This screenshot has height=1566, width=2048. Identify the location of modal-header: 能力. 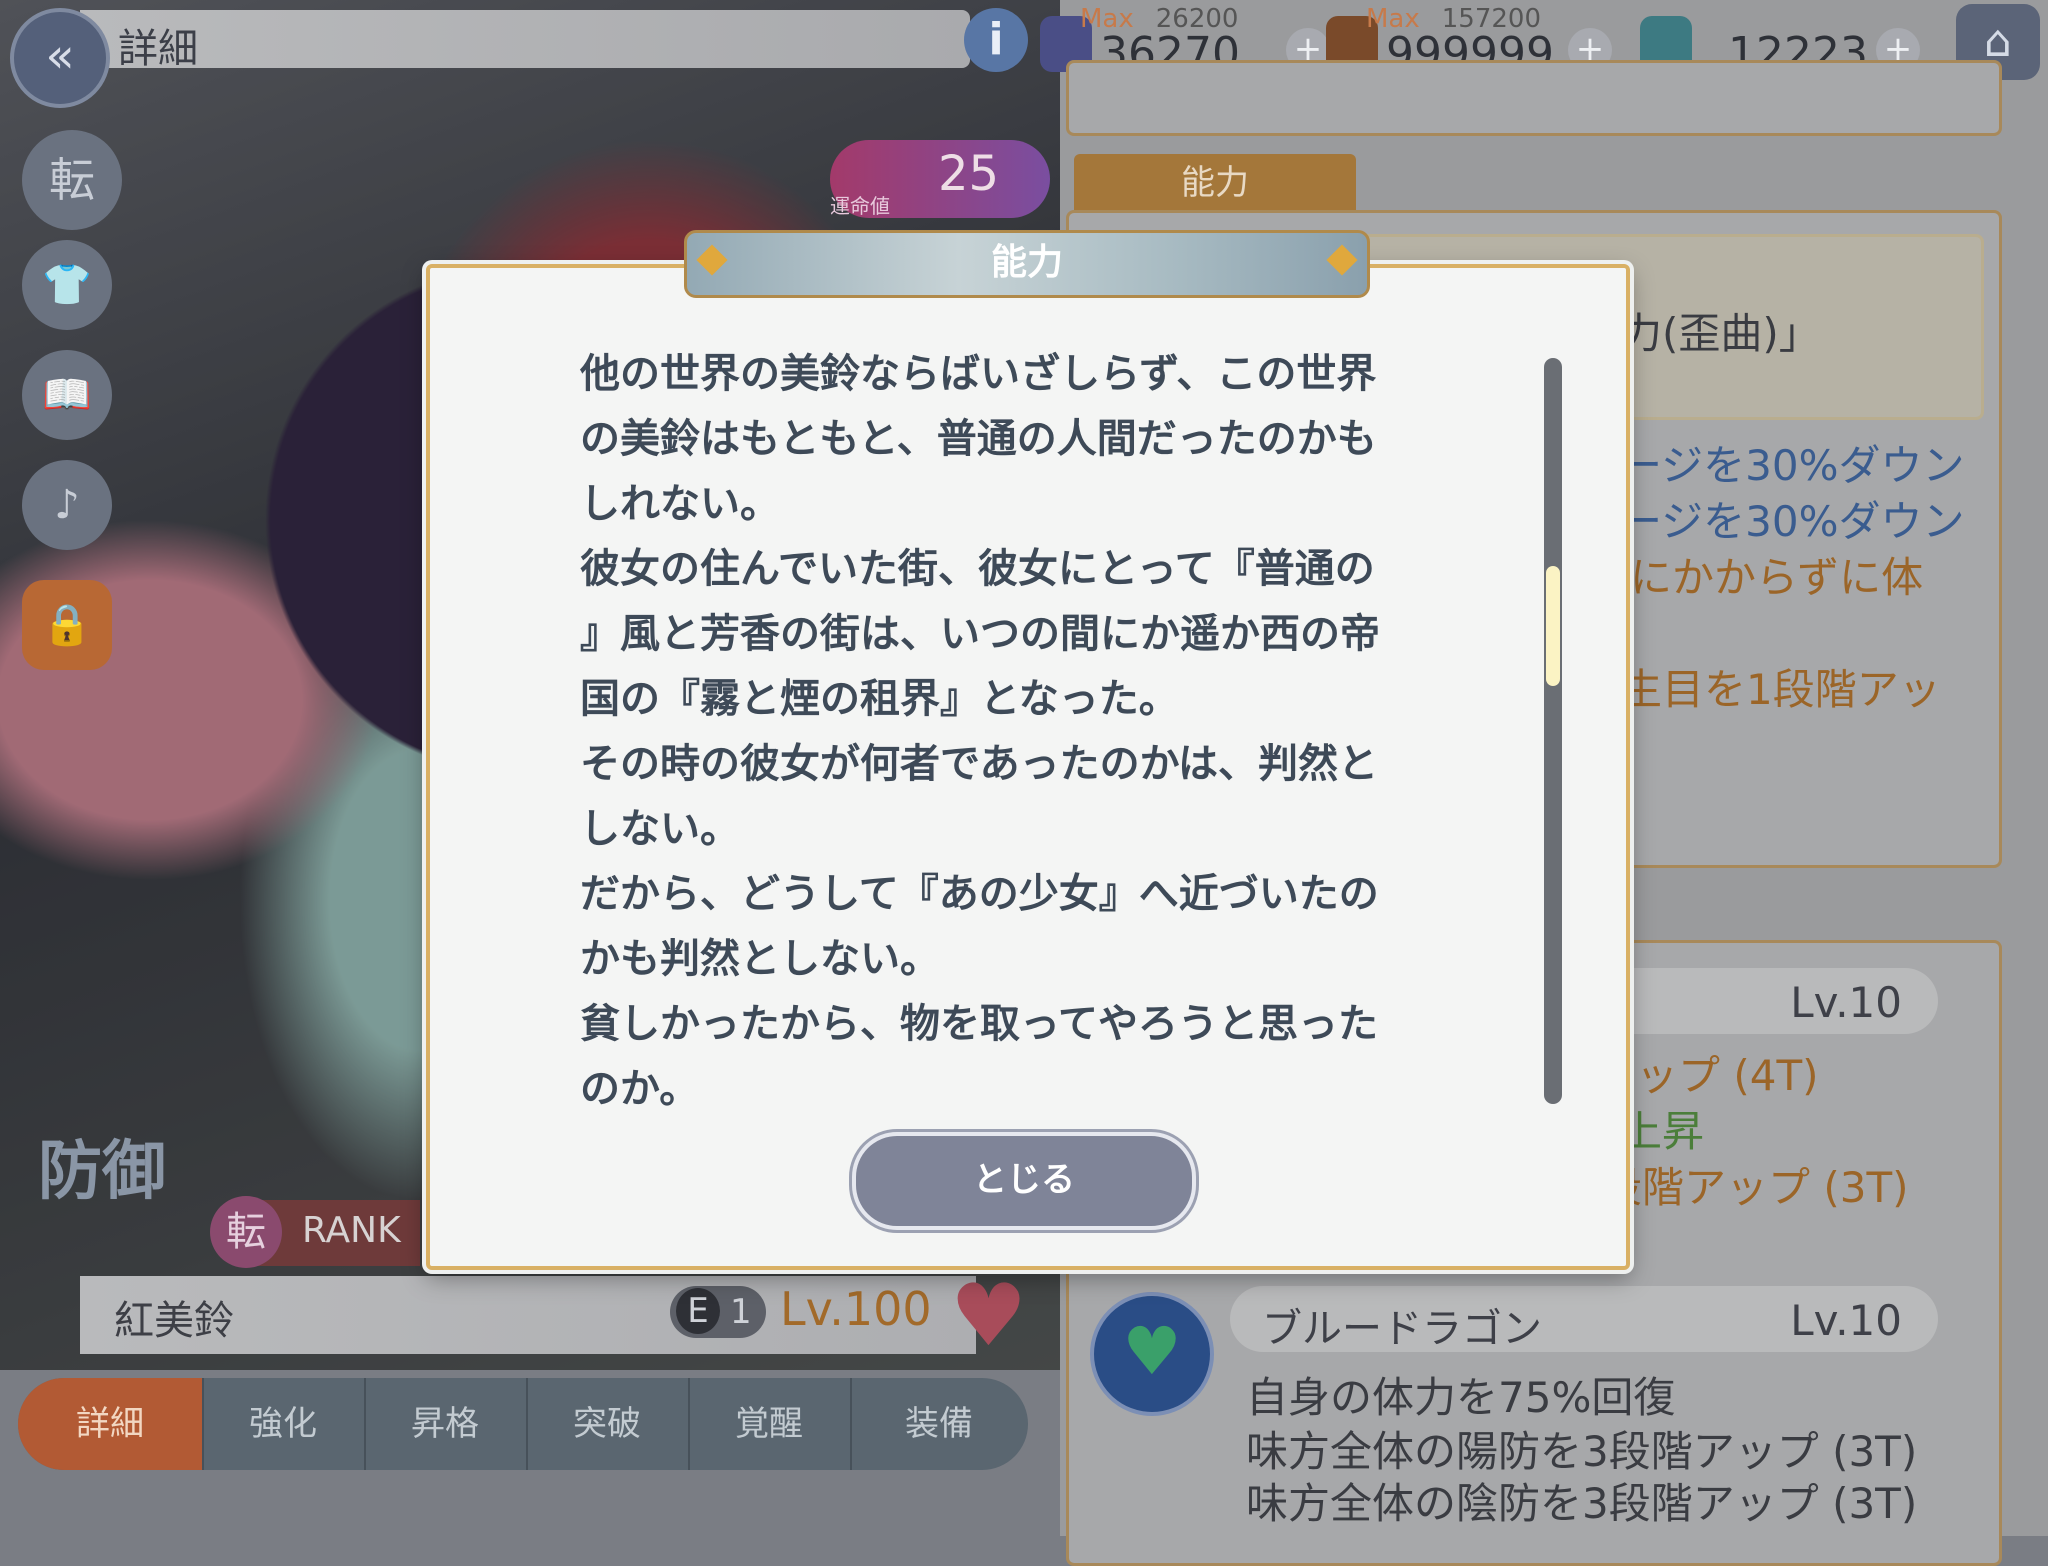
(1027, 264).